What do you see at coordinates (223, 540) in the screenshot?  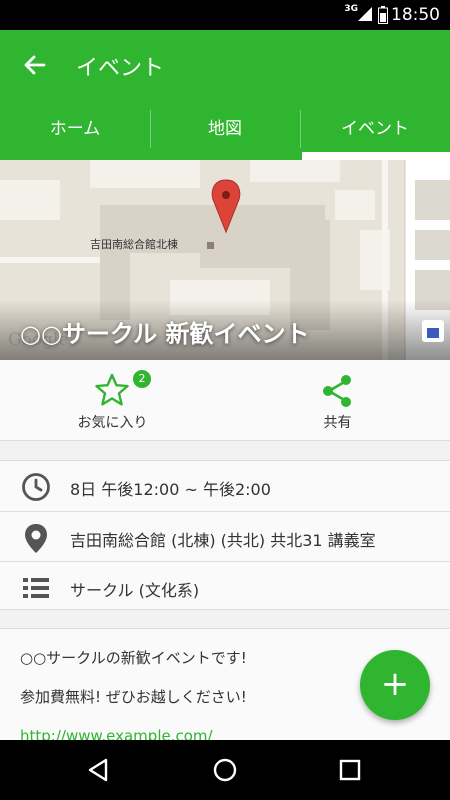 I see `event-location: 吉田南総合館 (北棟) (共北) 共北31 講義室` at bounding box center [223, 540].